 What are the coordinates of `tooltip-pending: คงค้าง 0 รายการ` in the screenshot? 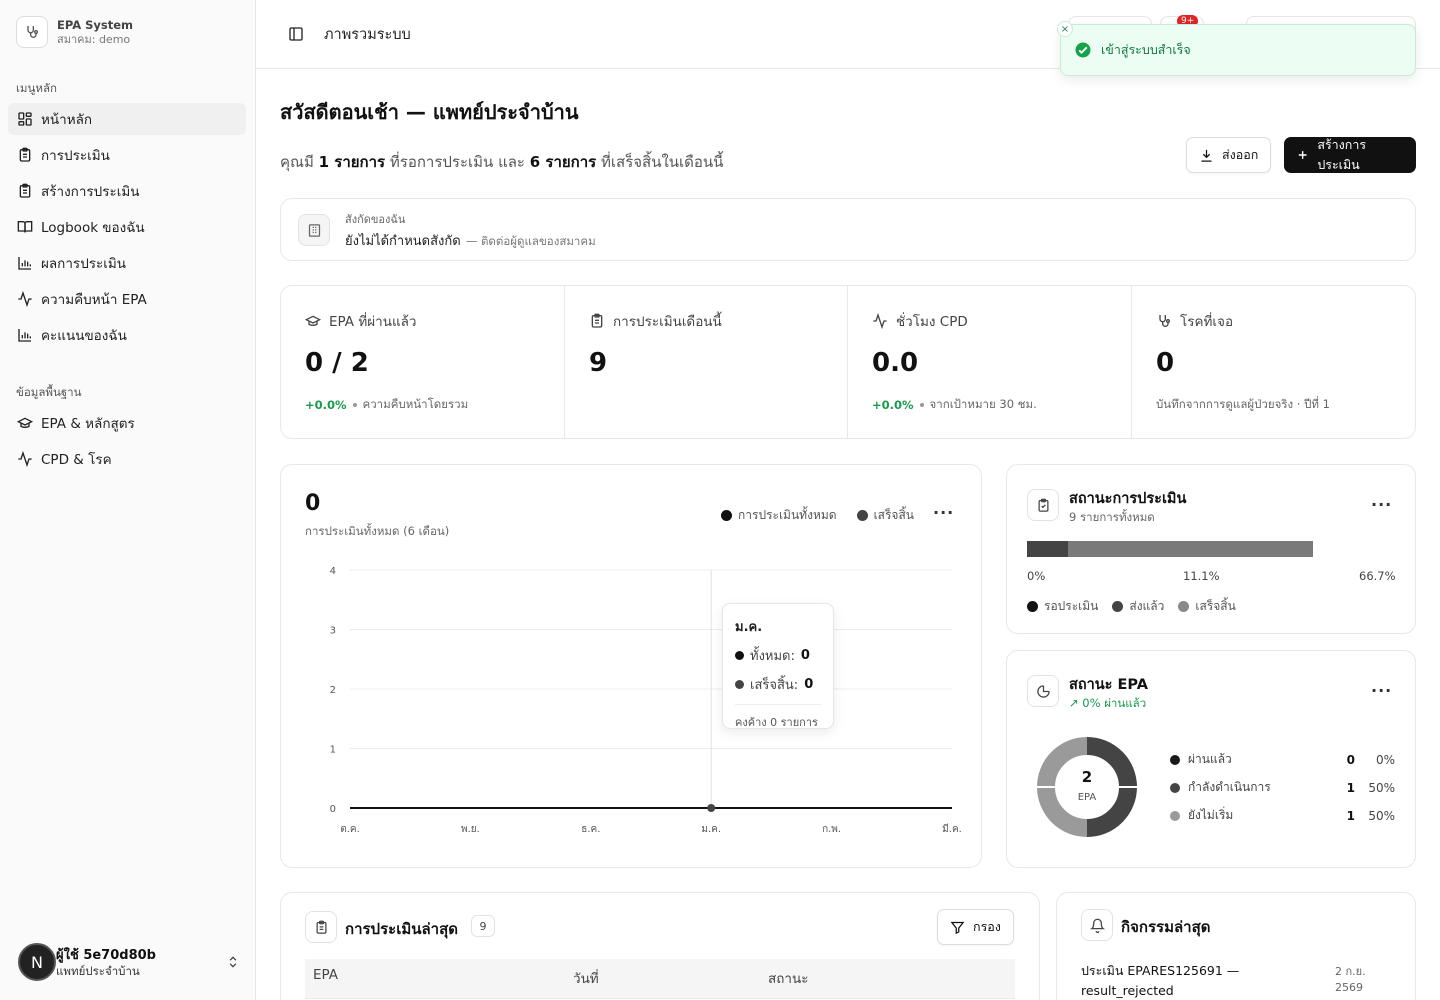 It's located at (778, 717).